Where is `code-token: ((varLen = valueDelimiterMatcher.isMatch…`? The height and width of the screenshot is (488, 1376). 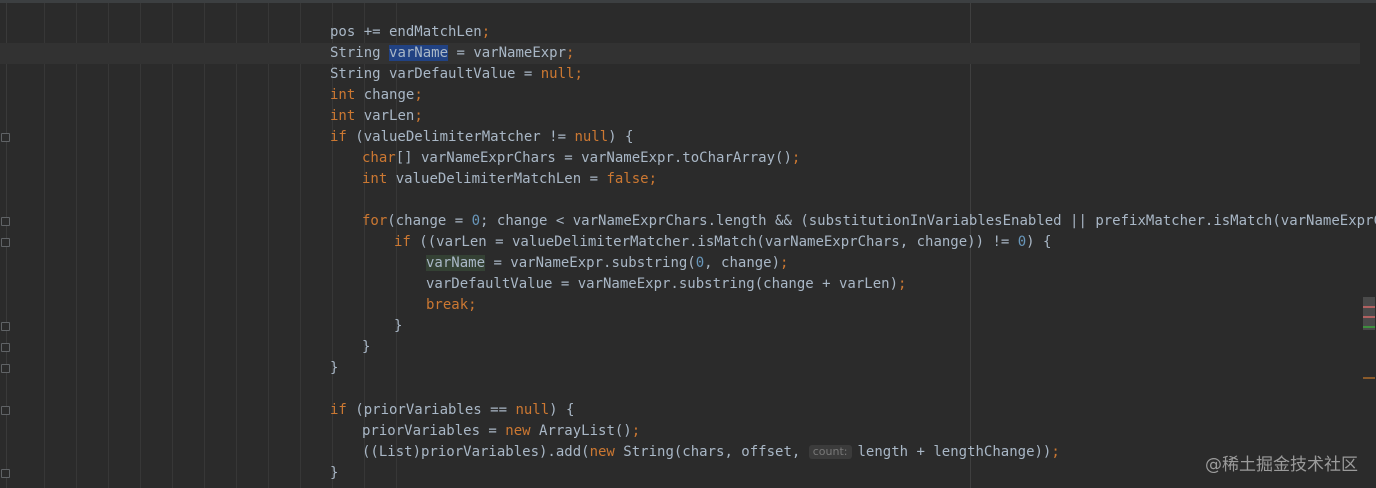 code-token: ((varLen = valueDelimiterMatcher.isMatch… is located at coordinates (714, 242).